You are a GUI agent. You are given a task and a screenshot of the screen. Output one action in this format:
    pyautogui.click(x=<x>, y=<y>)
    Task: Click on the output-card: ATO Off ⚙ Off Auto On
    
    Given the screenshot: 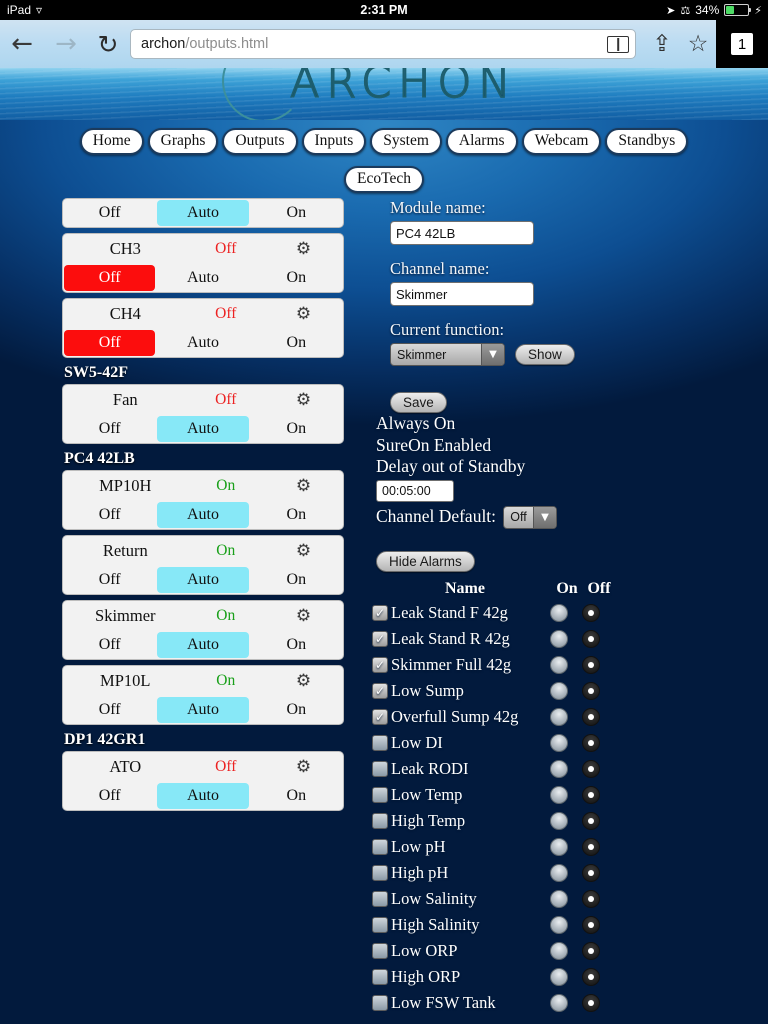 What is the action you would take?
    pyautogui.click(x=203, y=781)
    